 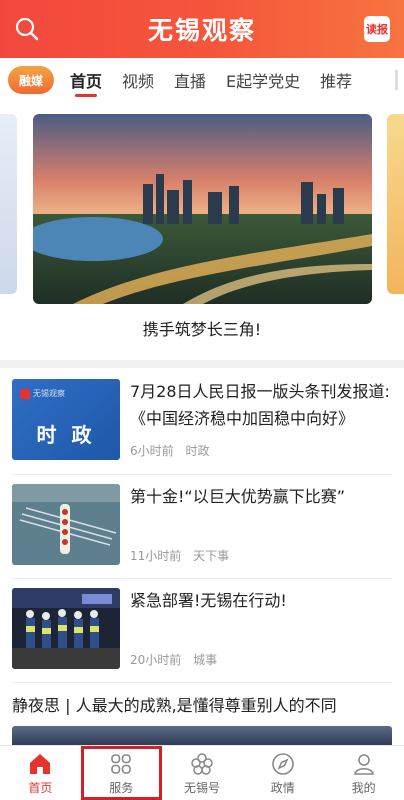 I want to click on news-time: 11小时前, so click(x=156, y=556).